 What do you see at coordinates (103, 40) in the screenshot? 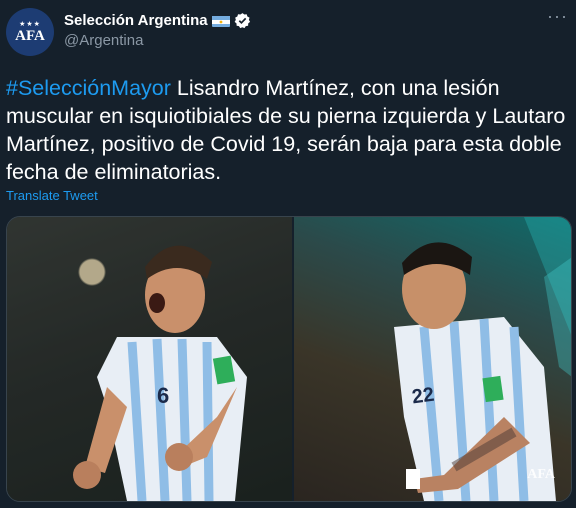
I see `handle: @Argentina` at bounding box center [103, 40].